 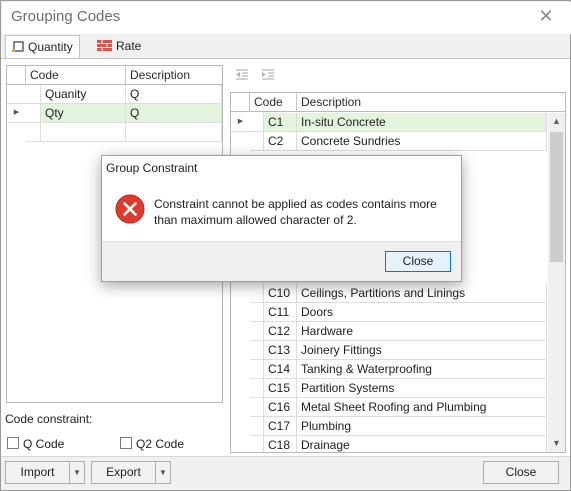 What do you see at coordinates (66, 16) in the screenshot?
I see `window-title: Grouping Codes` at bounding box center [66, 16].